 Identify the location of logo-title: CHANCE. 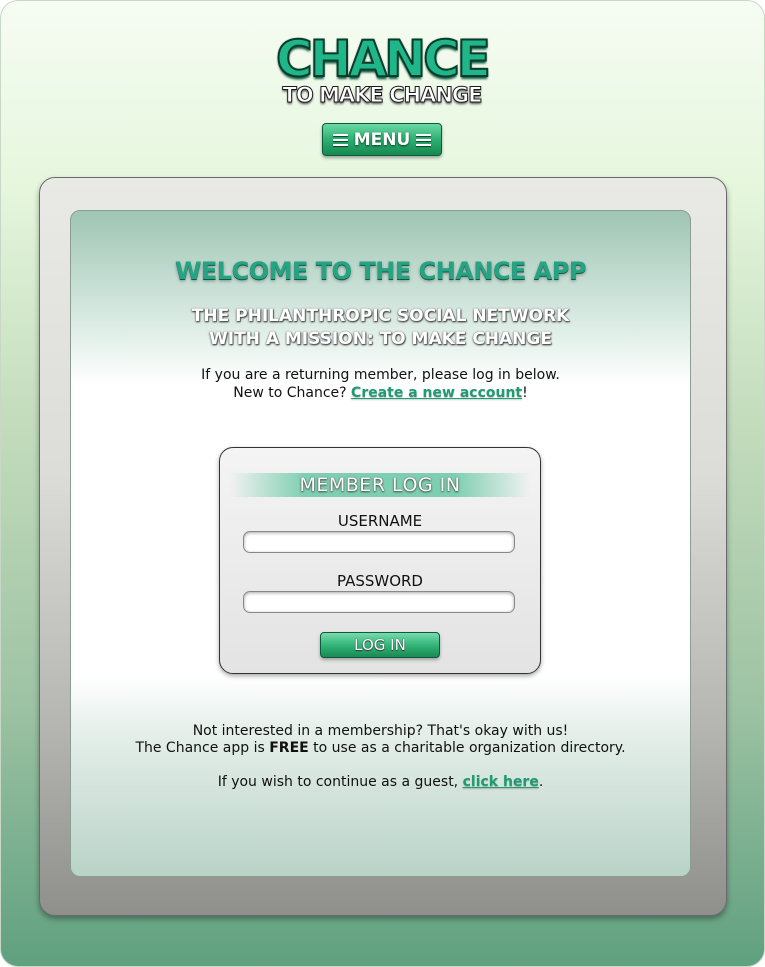
(383, 59).